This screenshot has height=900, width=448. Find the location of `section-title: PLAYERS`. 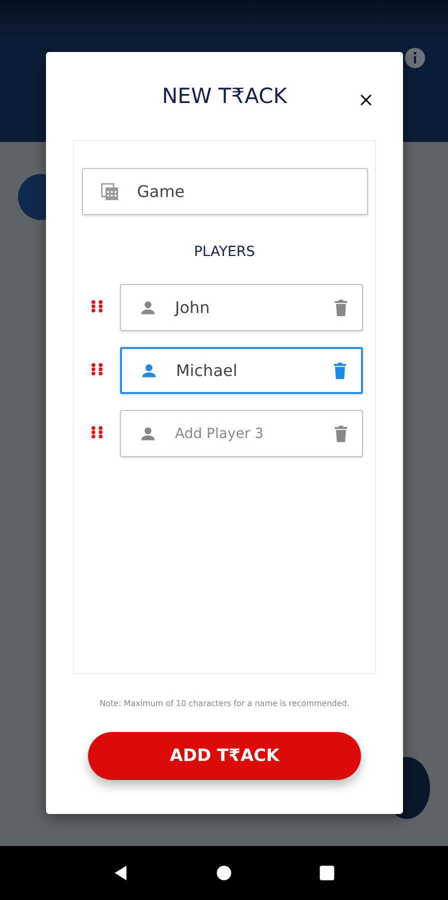

section-title: PLAYERS is located at coordinates (224, 252).